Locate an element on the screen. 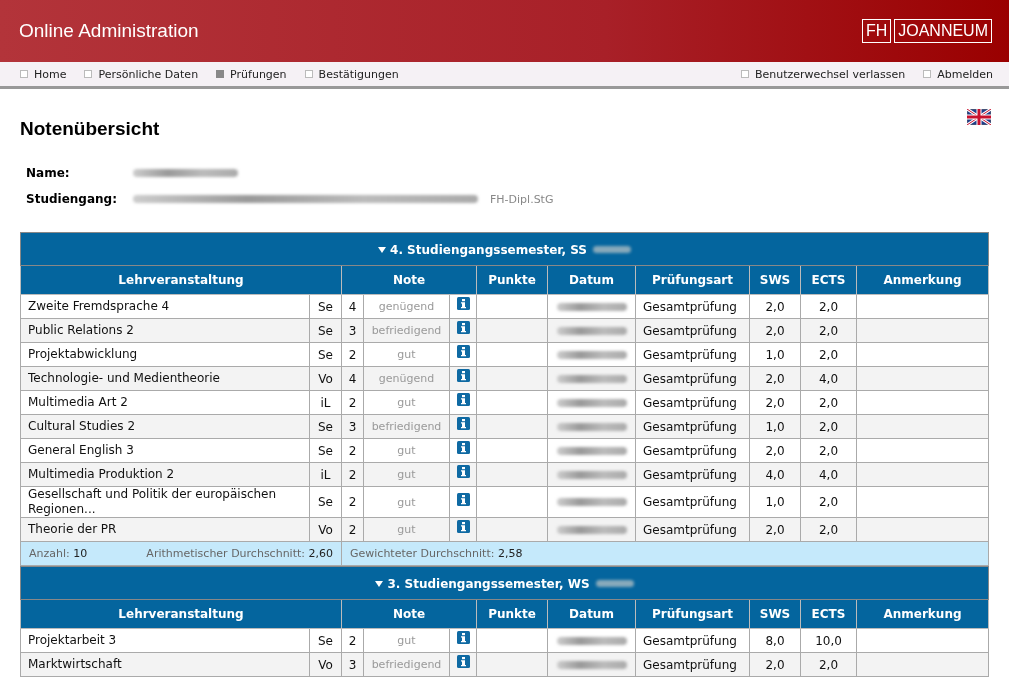 The width and height of the screenshot is (1009, 678). semester-title: 3. Studiengangssemester, WS is located at coordinates (488, 583).